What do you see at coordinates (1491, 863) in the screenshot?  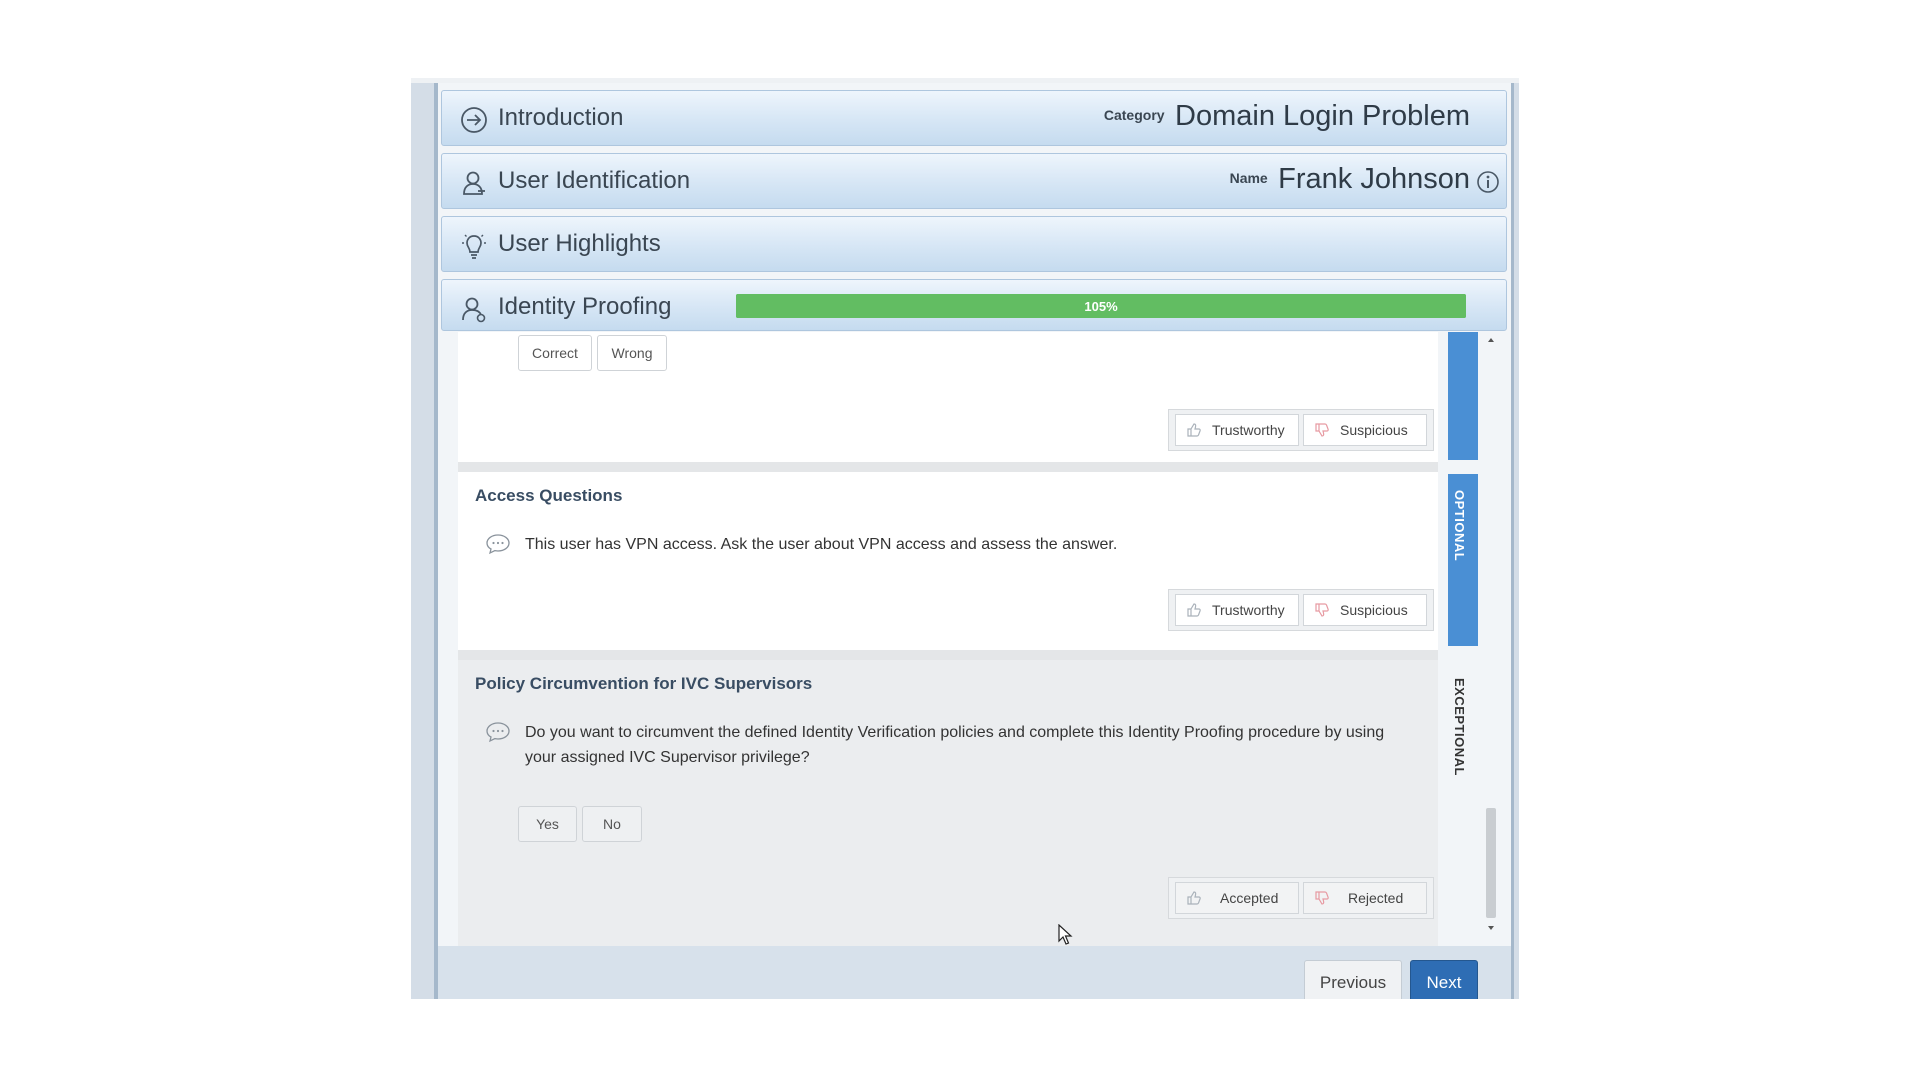 I see `scrollbar-thumb` at bounding box center [1491, 863].